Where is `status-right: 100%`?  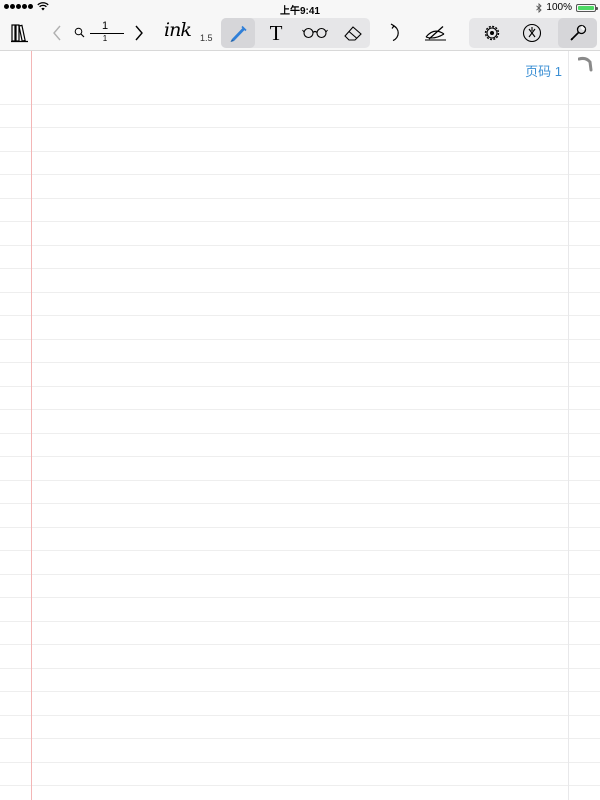 status-right: 100% is located at coordinates (567, 7).